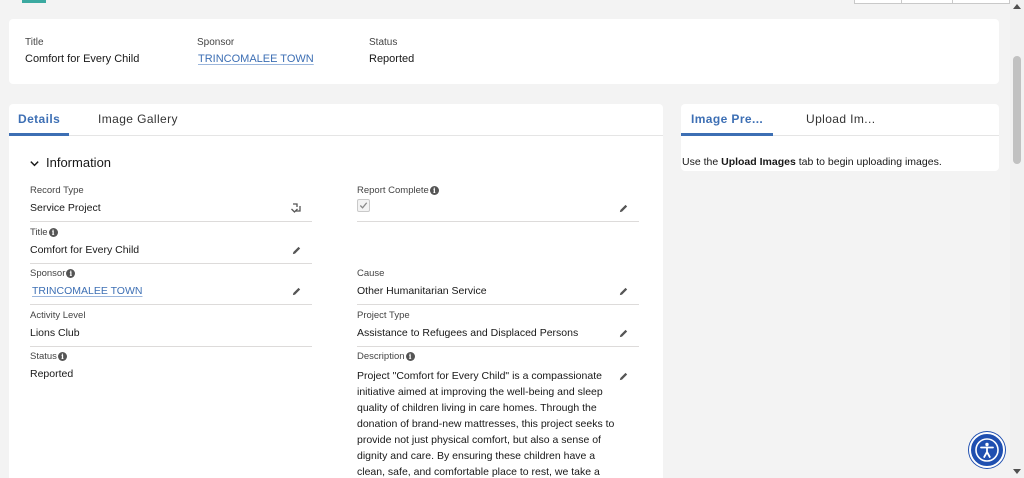 The width and height of the screenshot is (1024, 478). What do you see at coordinates (1017, 471) in the screenshot?
I see `scroll-down-icon` at bounding box center [1017, 471].